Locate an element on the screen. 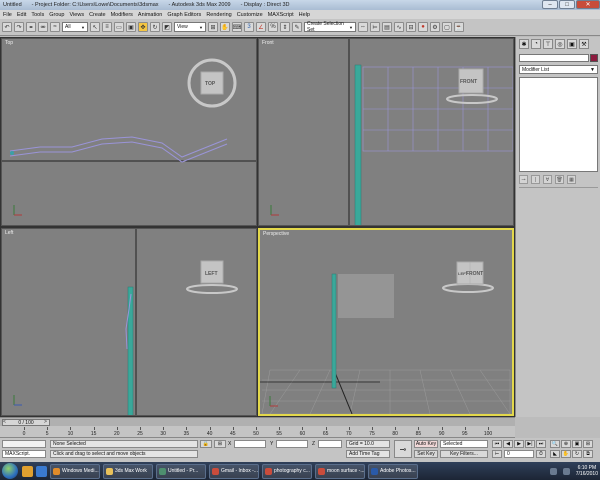 The image size is (600, 480). align-icon: ⊨ is located at coordinates (375, 27).